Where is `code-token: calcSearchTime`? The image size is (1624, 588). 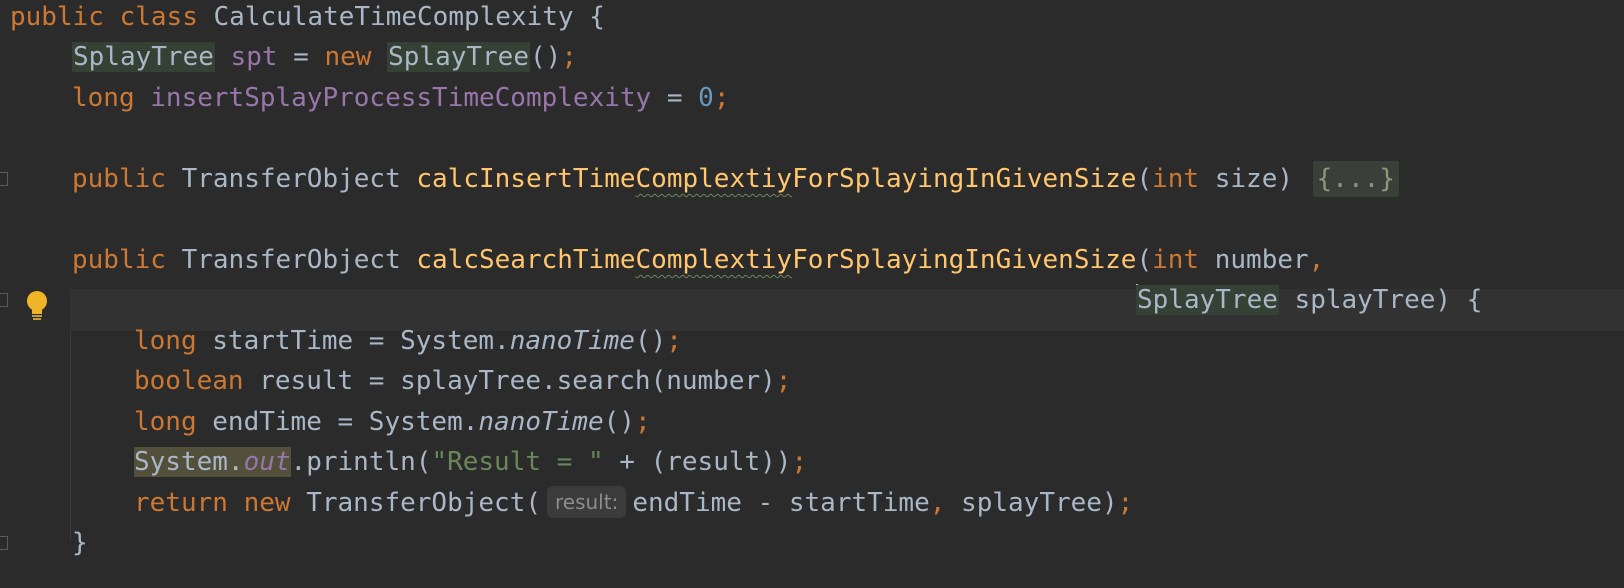 code-token: calcSearchTime is located at coordinates (526, 260).